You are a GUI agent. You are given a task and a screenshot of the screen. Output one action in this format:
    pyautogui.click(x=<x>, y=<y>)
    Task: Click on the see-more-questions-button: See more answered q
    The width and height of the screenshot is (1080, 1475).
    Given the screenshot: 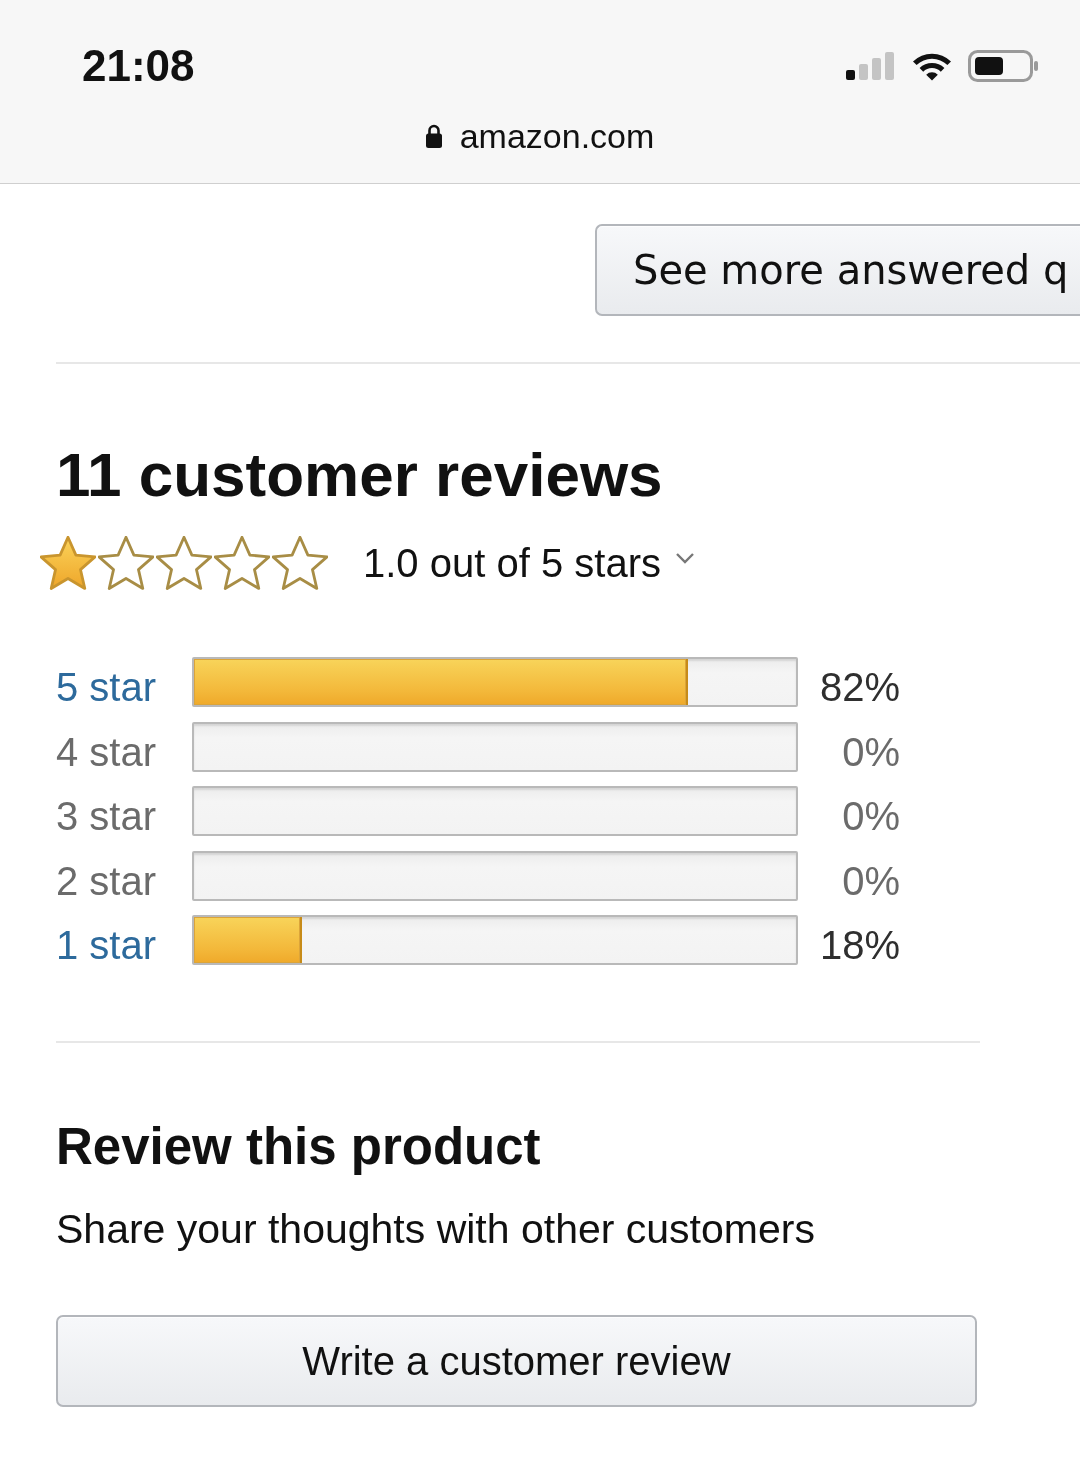 What is the action you would take?
    pyautogui.click(x=837, y=270)
    